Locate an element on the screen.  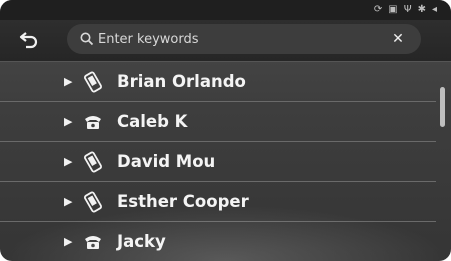
back-arrow-icon is located at coordinates (28, 40).